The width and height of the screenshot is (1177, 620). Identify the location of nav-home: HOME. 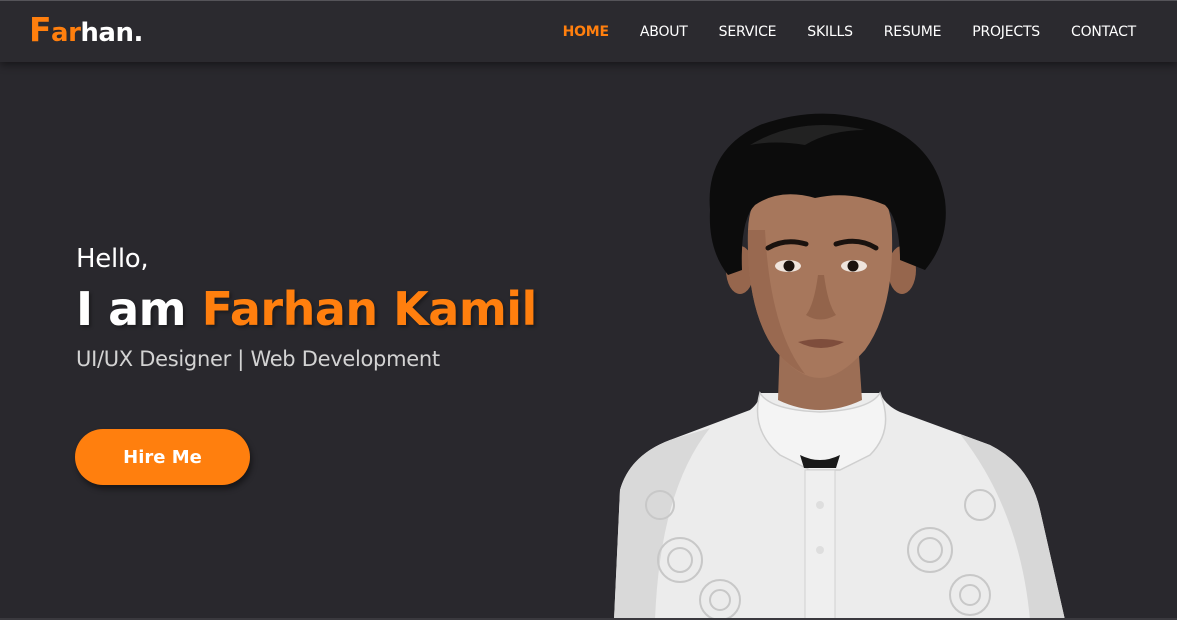
(586, 32).